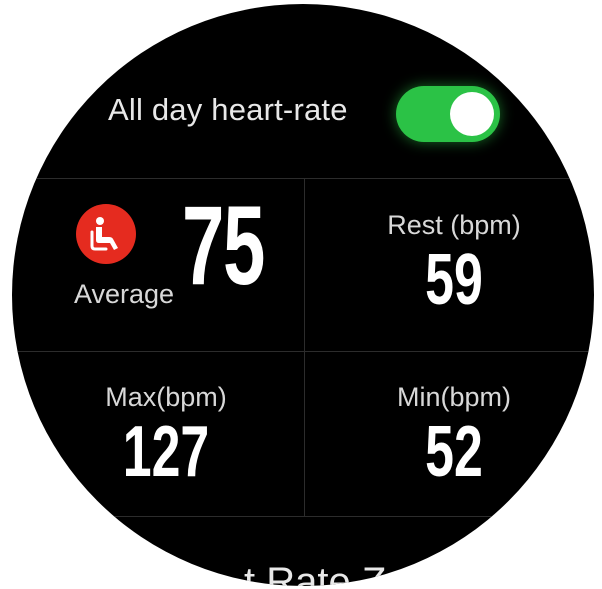 This screenshot has height=589, width=602. Describe the element at coordinates (124, 294) in the screenshot. I see `average-label: Average` at that location.